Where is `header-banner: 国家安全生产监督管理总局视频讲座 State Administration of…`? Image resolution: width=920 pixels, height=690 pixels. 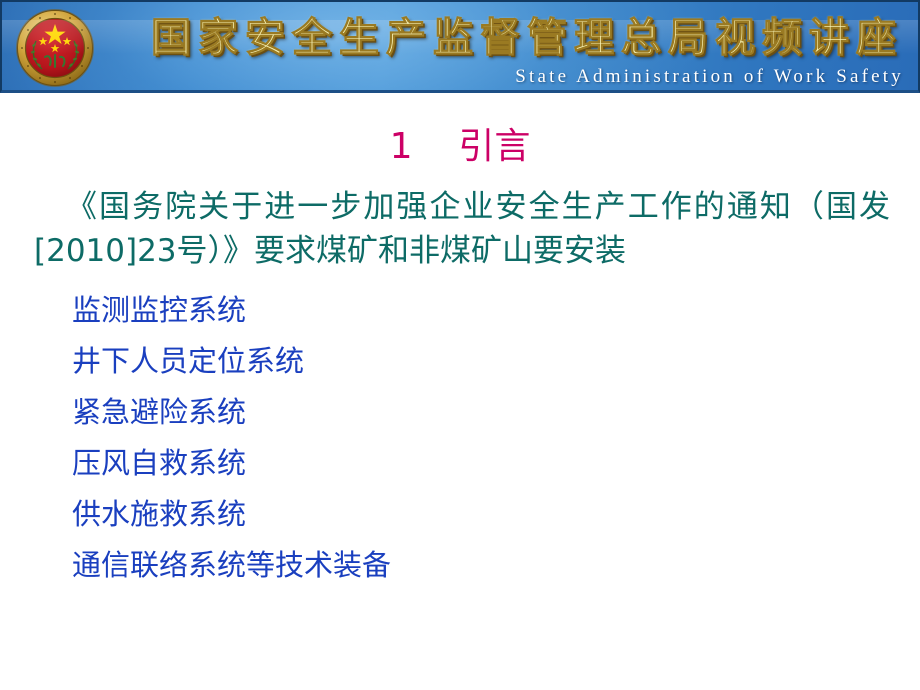 header-banner: 国家安全生产监督管理总局视频讲座 State Administration of… is located at coordinates (460, 46).